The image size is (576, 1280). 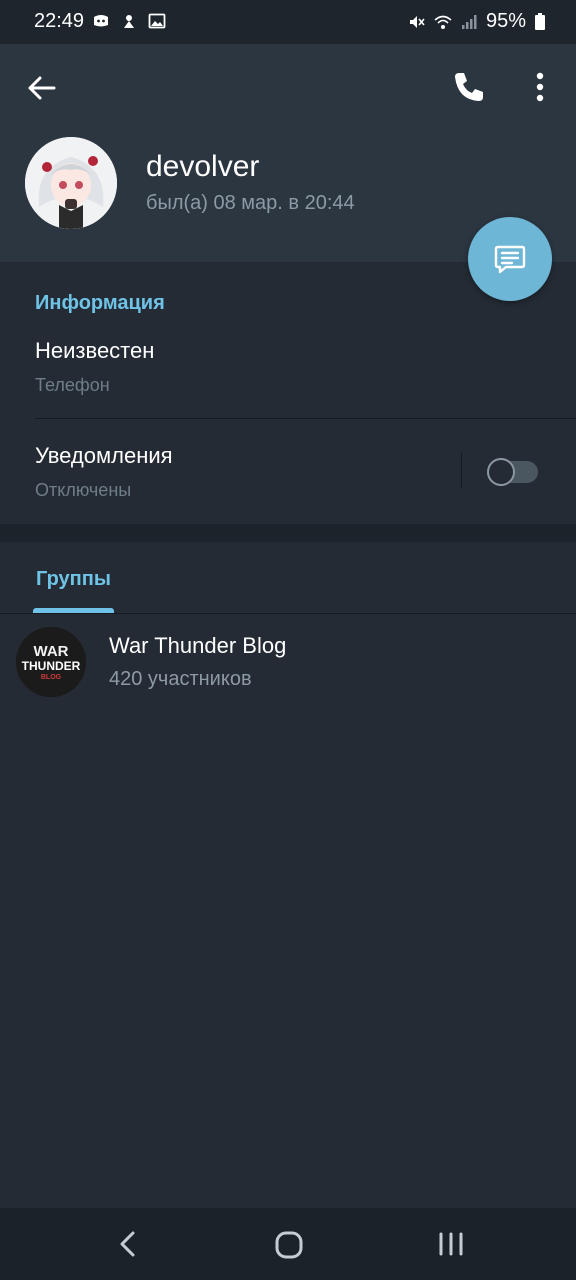 I want to click on avatar-image, so click(x=71, y=183).